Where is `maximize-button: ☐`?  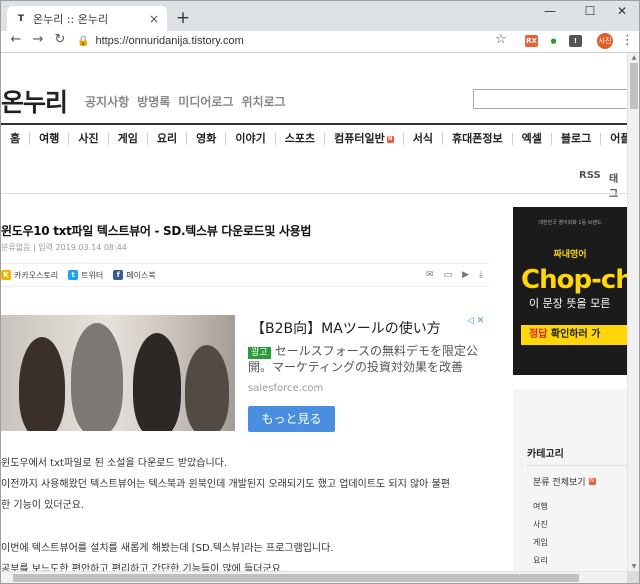 maximize-button: ☐ is located at coordinates (590, 11).